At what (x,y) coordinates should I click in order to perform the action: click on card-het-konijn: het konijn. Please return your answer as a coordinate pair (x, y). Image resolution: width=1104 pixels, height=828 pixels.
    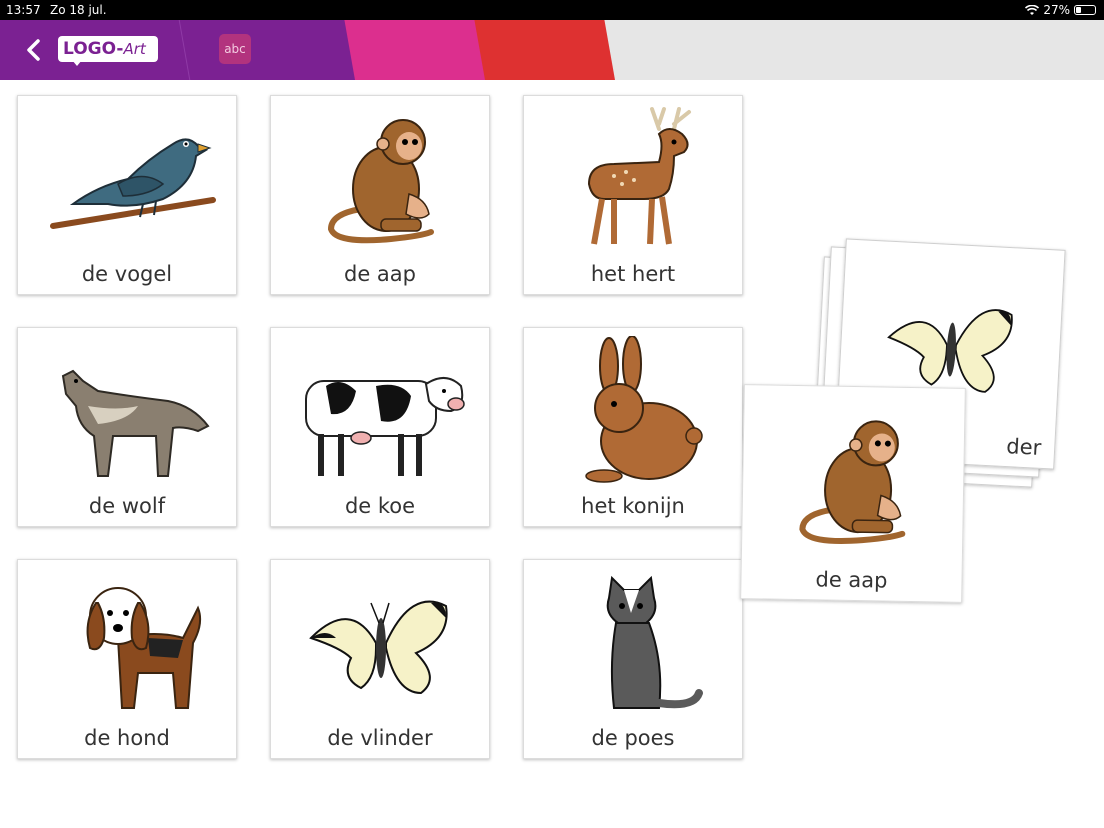
    Looking at the image, I should click on (633, 427).